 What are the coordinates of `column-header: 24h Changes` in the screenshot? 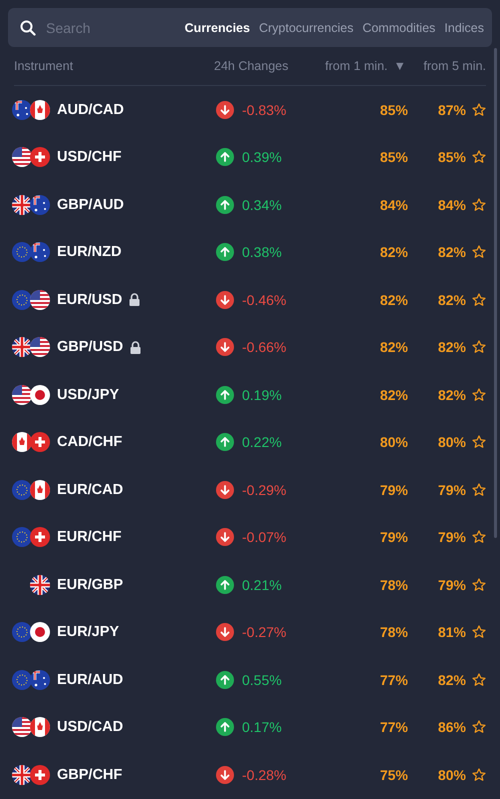 It's located at (251, 66).